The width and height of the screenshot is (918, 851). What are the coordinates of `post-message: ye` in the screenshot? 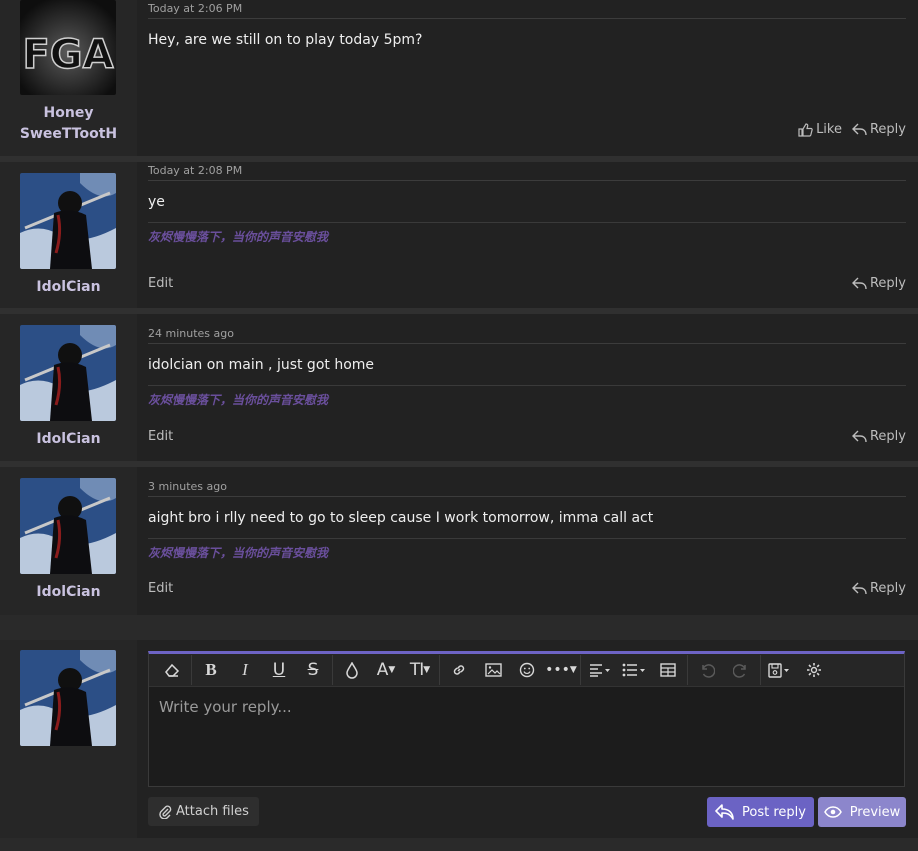 It's located at (156, 202).